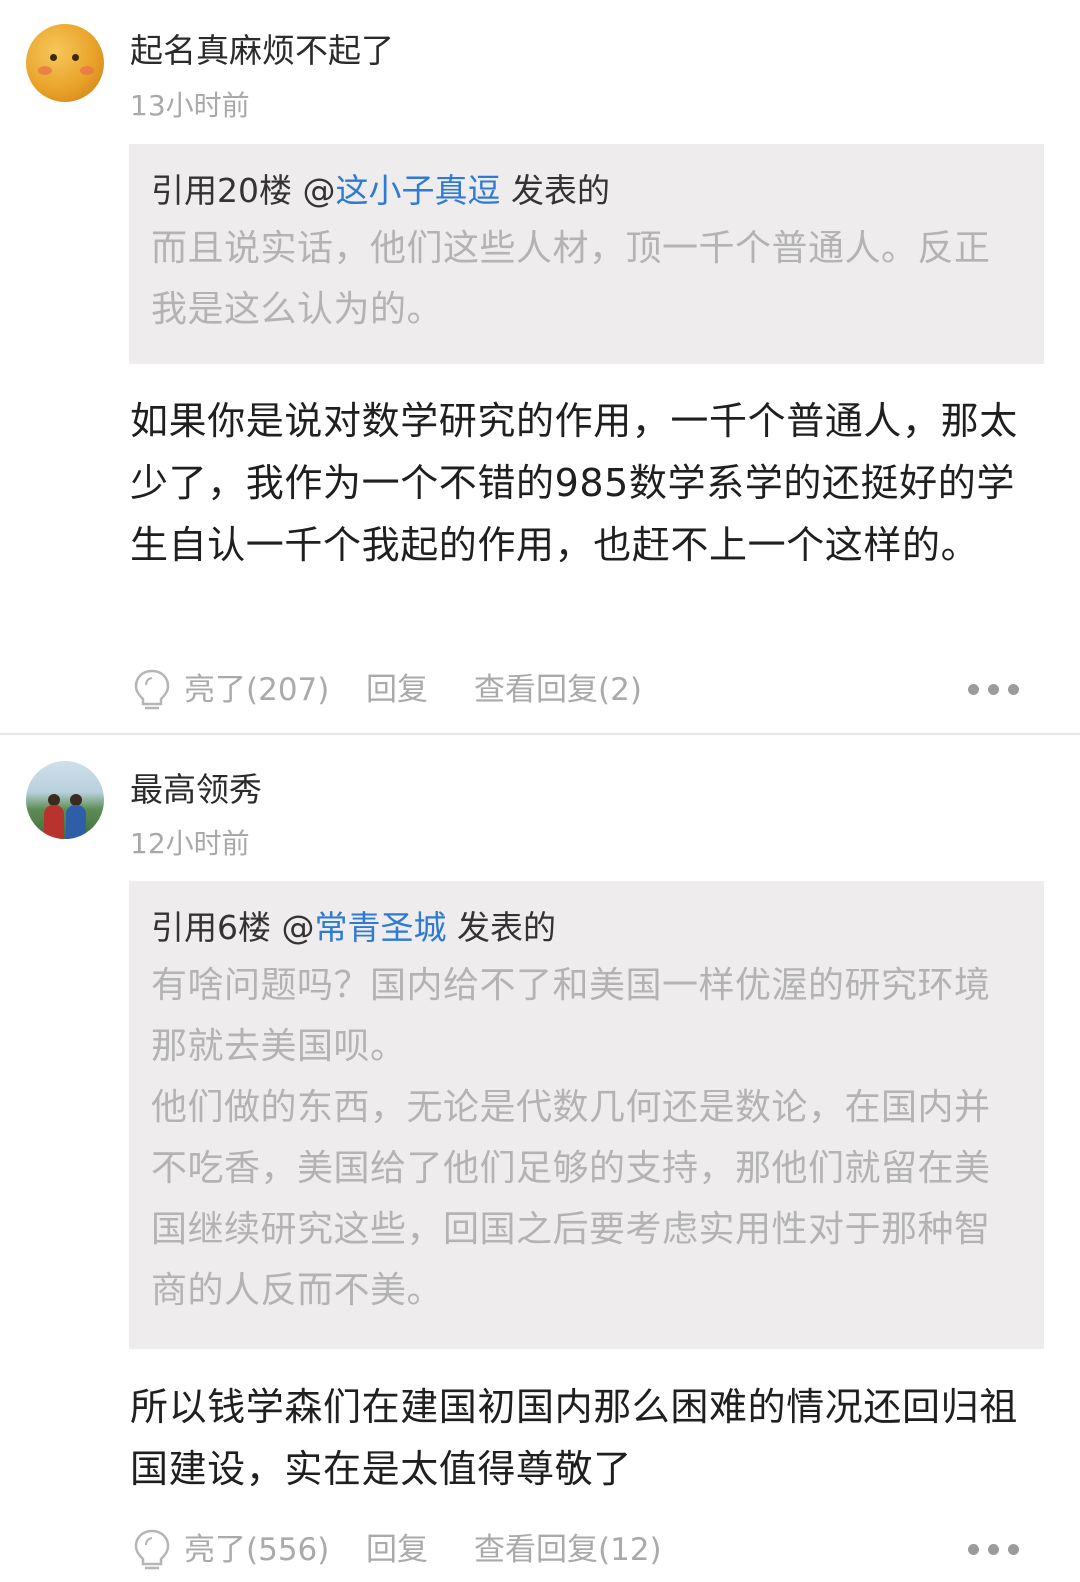  What do you see at coordinates (190, 105) in the screenshot?
I see `timestamp: 13小时前` at bounding box center [190, 105].